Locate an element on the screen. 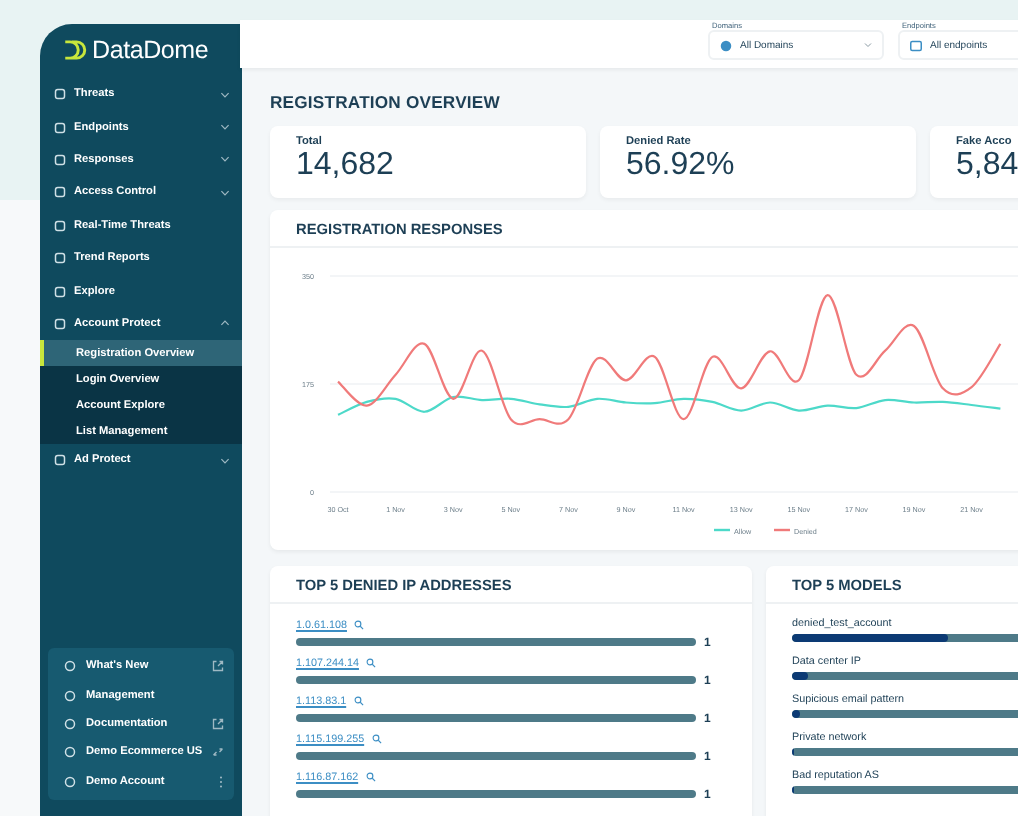 Image resolution: width=1018 pixels, height=816 pixels. caret-icon is located at coordinates (868, 45).